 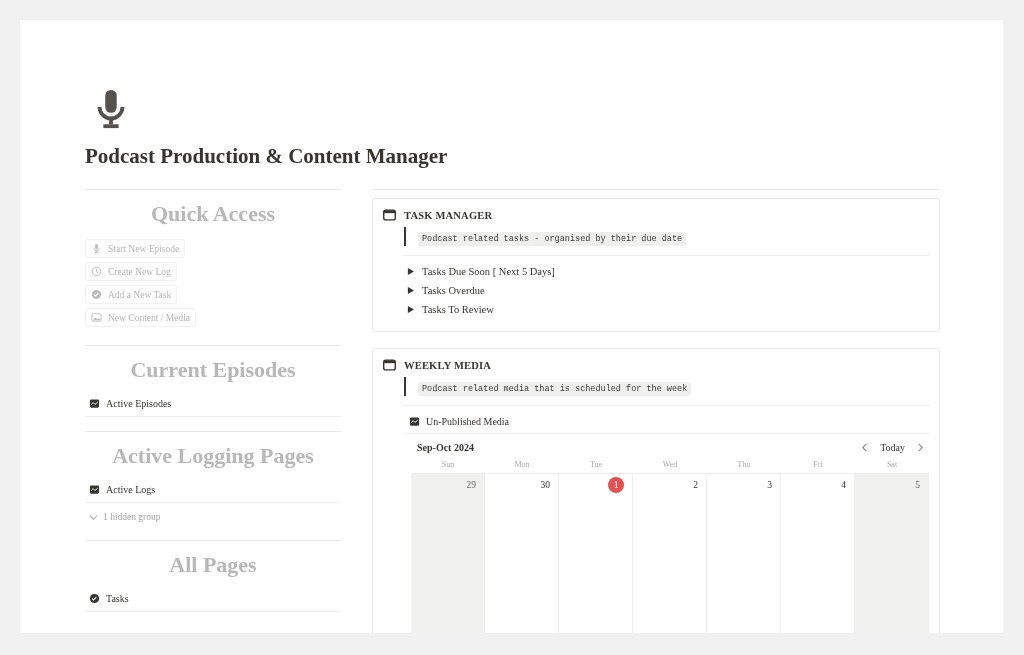 What do you see at coordinates (695, 485) in the screenshot?
I see `day-number: 2` at bounding box center [695, 485].